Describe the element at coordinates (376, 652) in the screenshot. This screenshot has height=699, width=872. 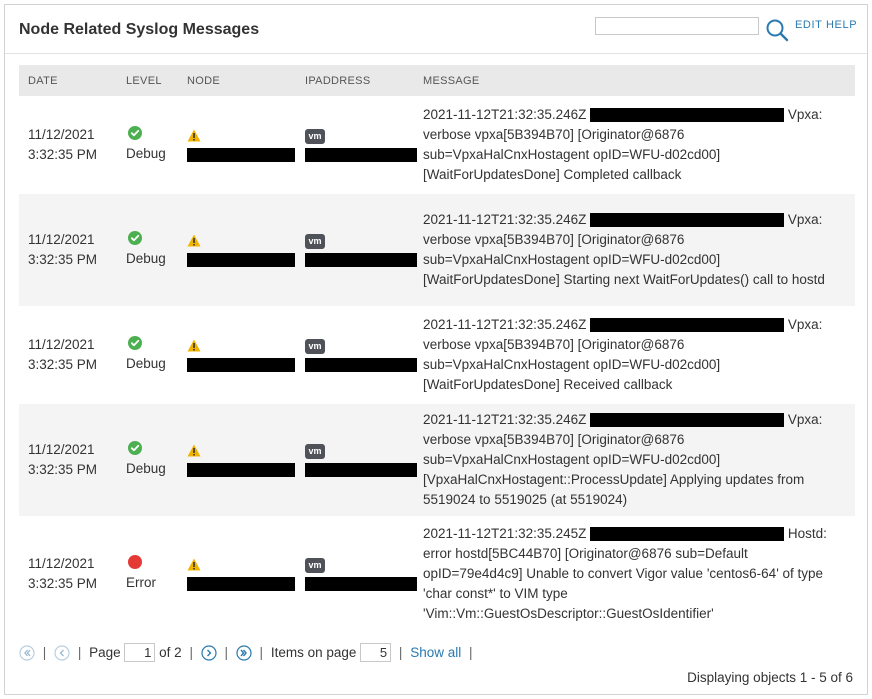
I see `items-per-page-input` at that location.